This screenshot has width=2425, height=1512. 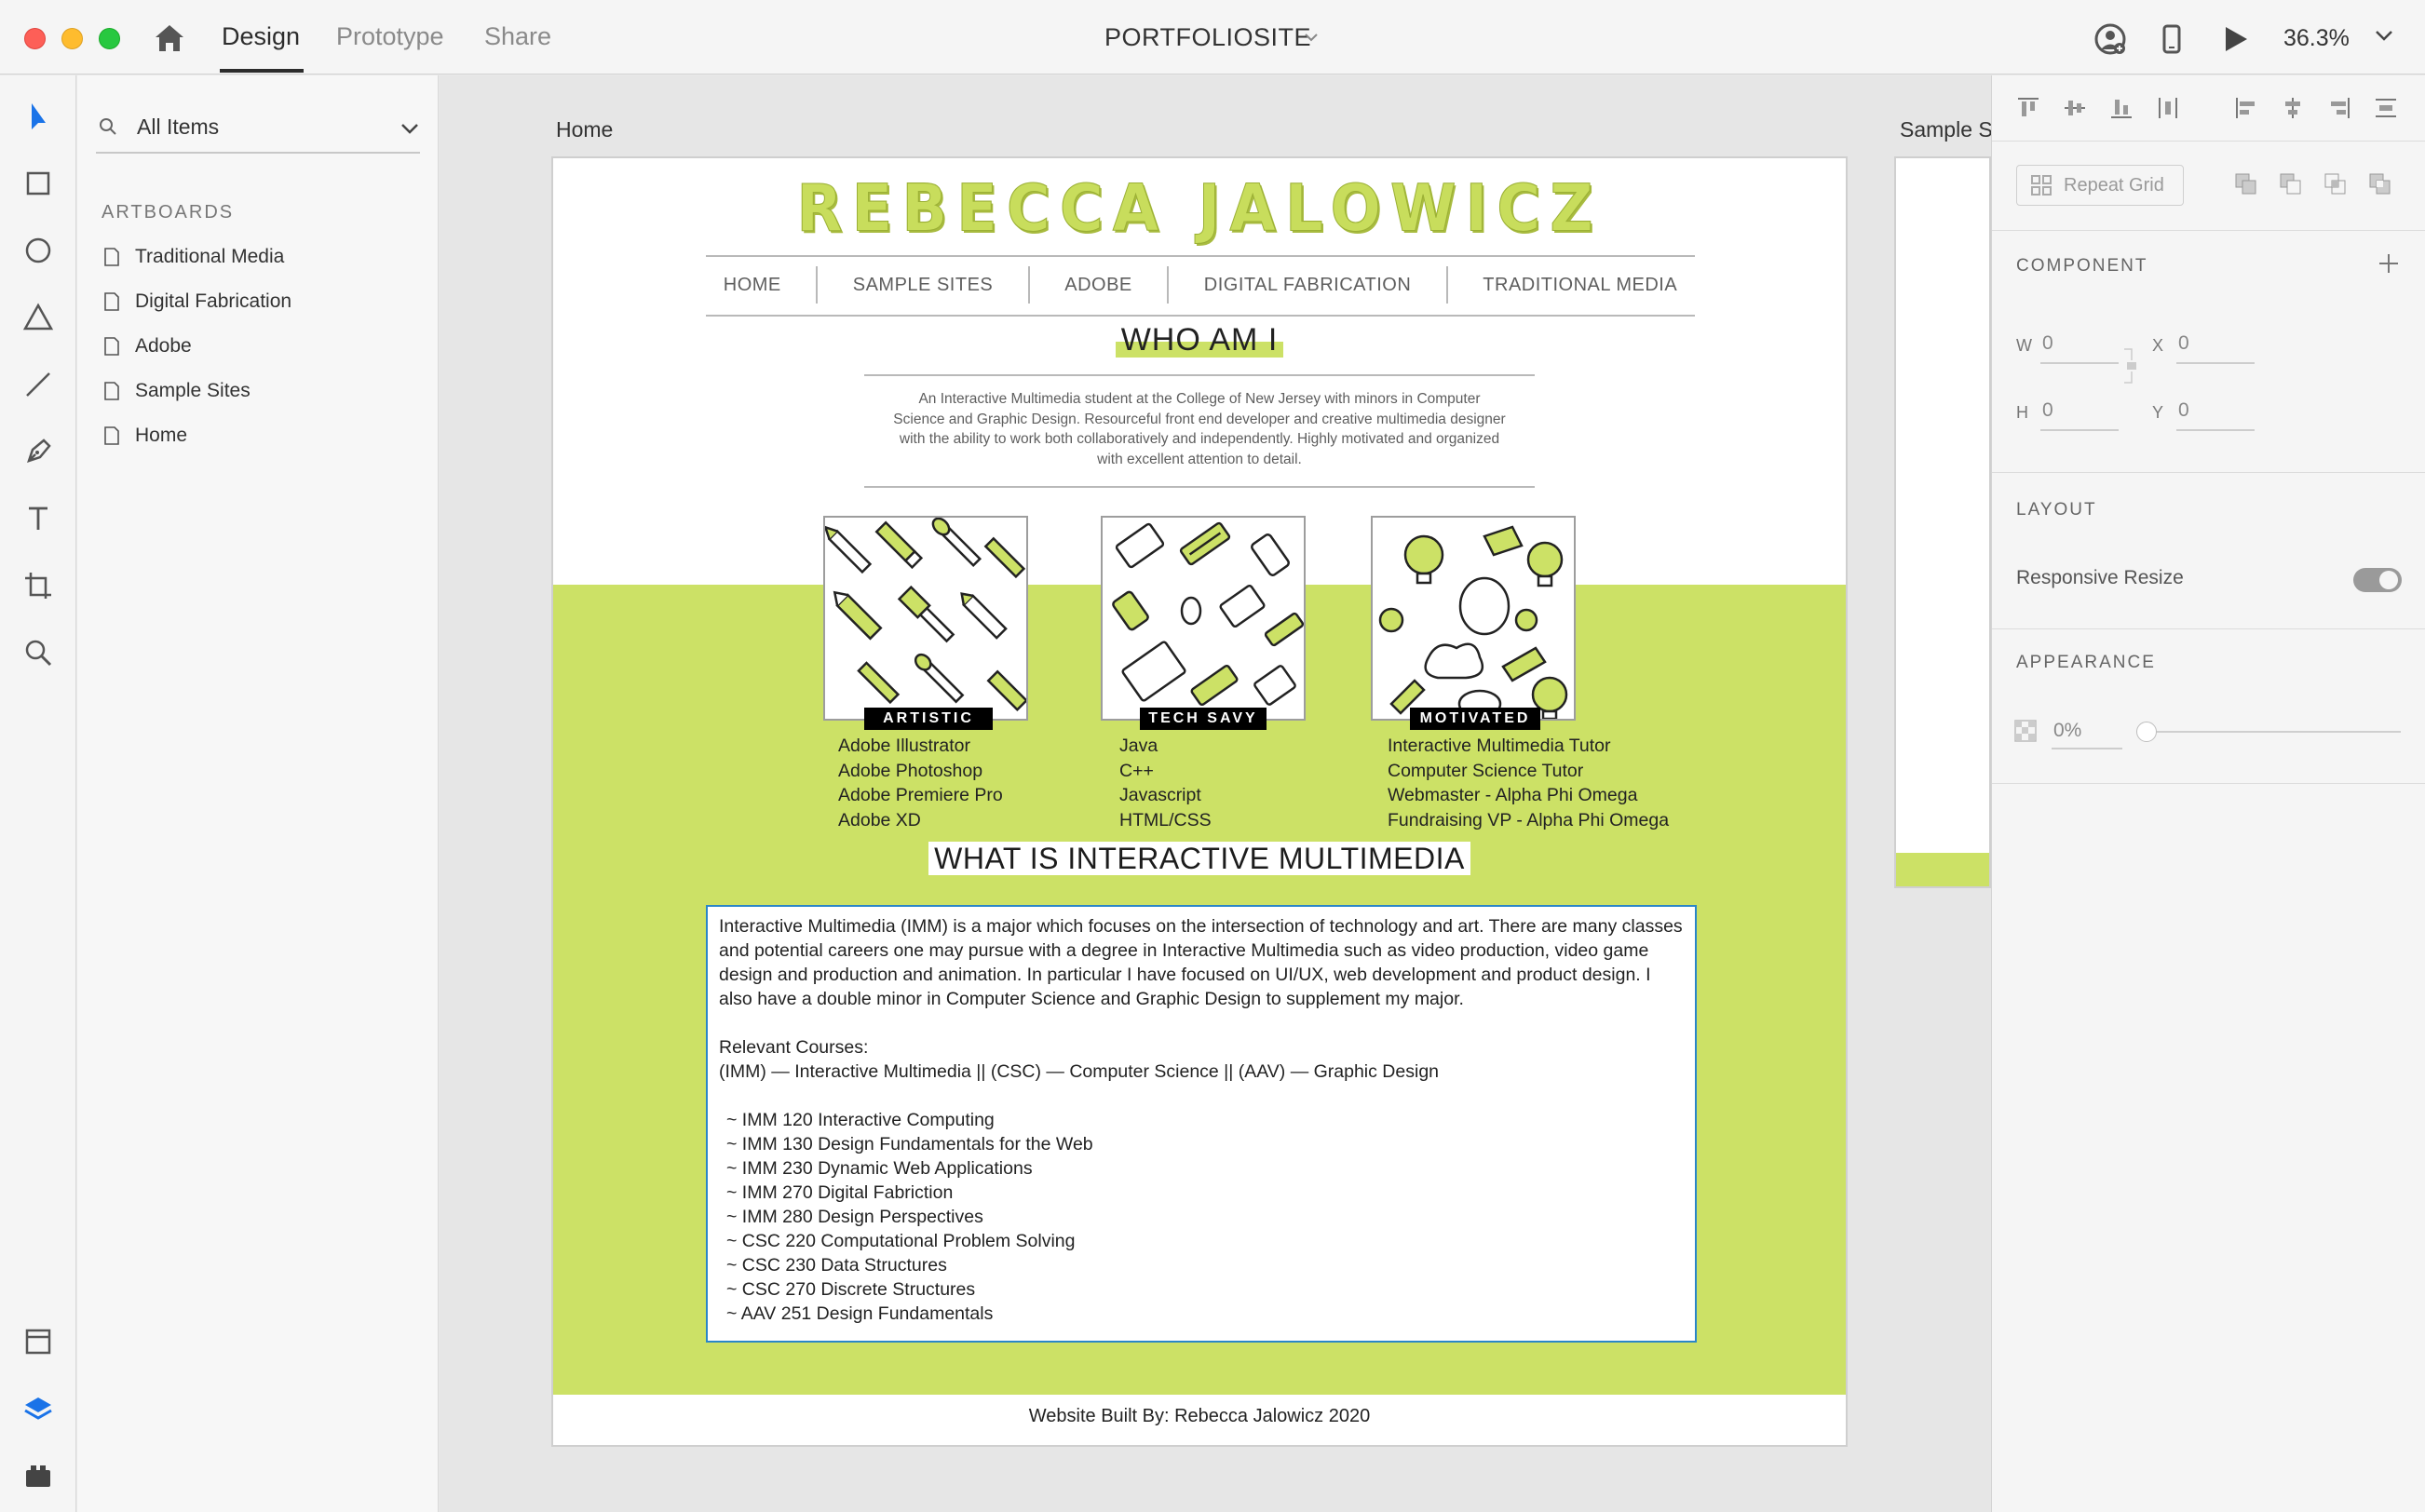 I want to click on align-middle-icon, so click(x=2075, y=108).